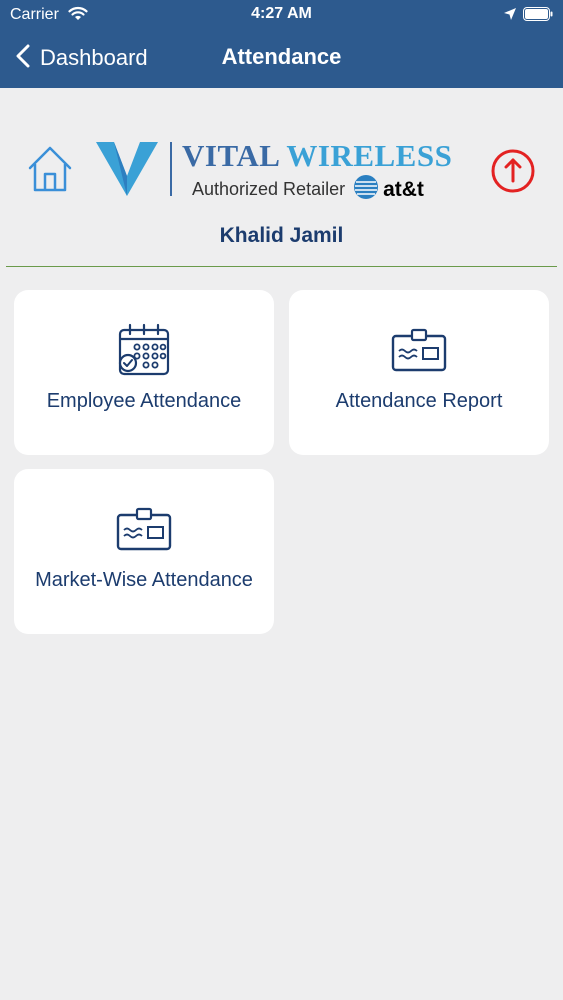  I want to click on att-globe-icon, so click(366, 189).